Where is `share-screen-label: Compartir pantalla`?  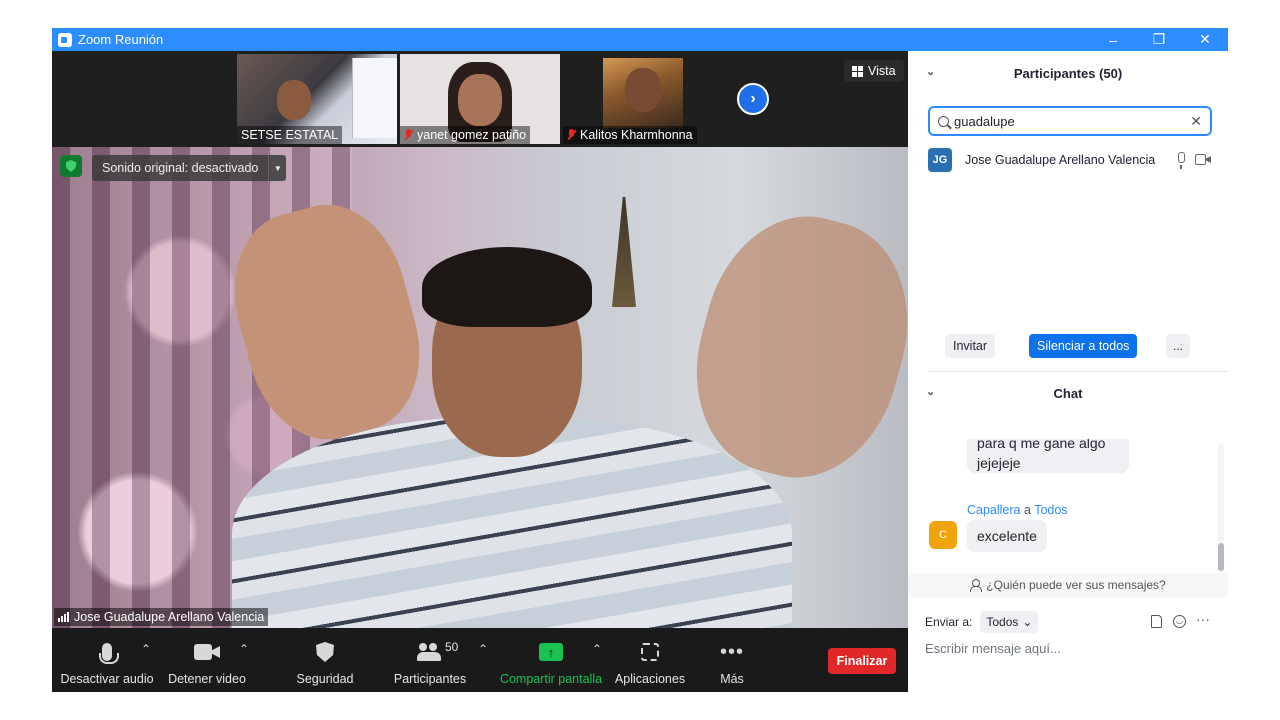
share-screen-label: Compartir pantalla is located at coordinates (551, 679).